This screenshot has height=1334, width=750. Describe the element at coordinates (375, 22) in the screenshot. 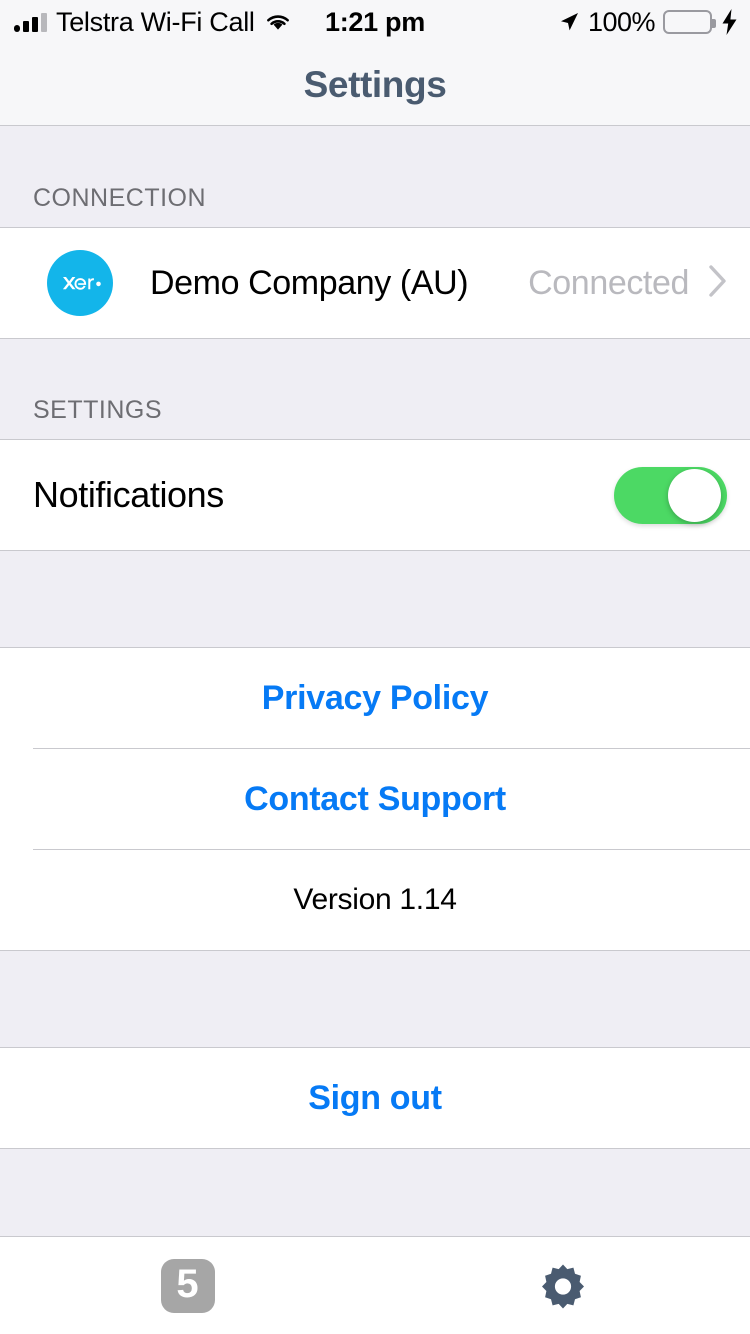

I see `status-bar: Telstra Wi-Fi Call 1:21 pm 100%` at that location.